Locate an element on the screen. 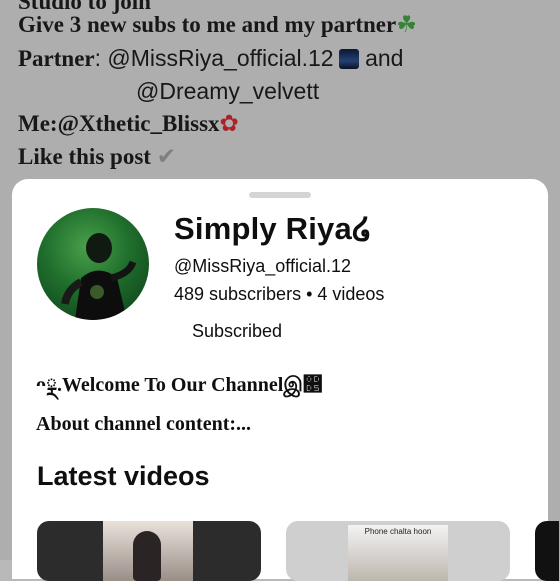 The image size is (560, 581). drag-handle is located at coordinates (280, 195).